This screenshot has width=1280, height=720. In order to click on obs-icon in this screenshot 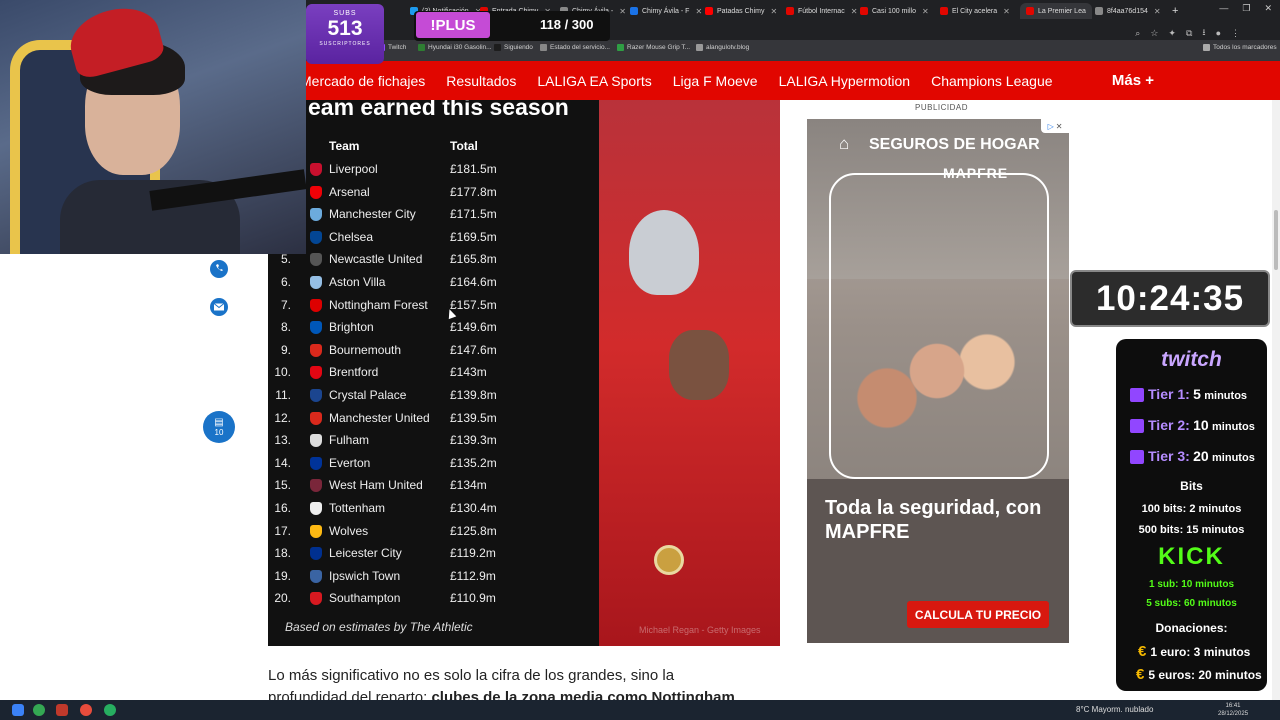, I will do `click(86, 710)`.